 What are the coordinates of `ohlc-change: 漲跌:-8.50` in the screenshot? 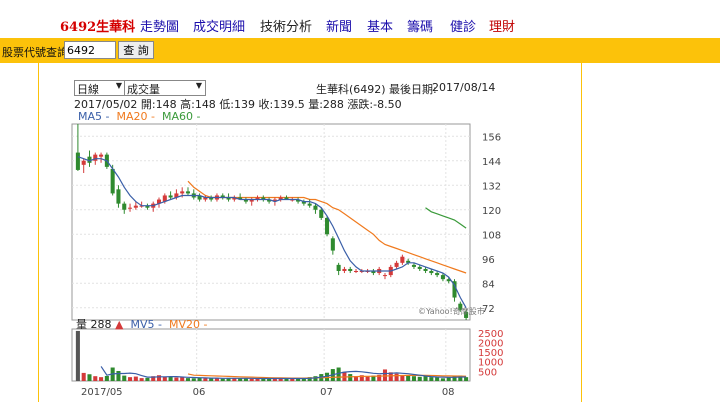 It's located at (374, 104).